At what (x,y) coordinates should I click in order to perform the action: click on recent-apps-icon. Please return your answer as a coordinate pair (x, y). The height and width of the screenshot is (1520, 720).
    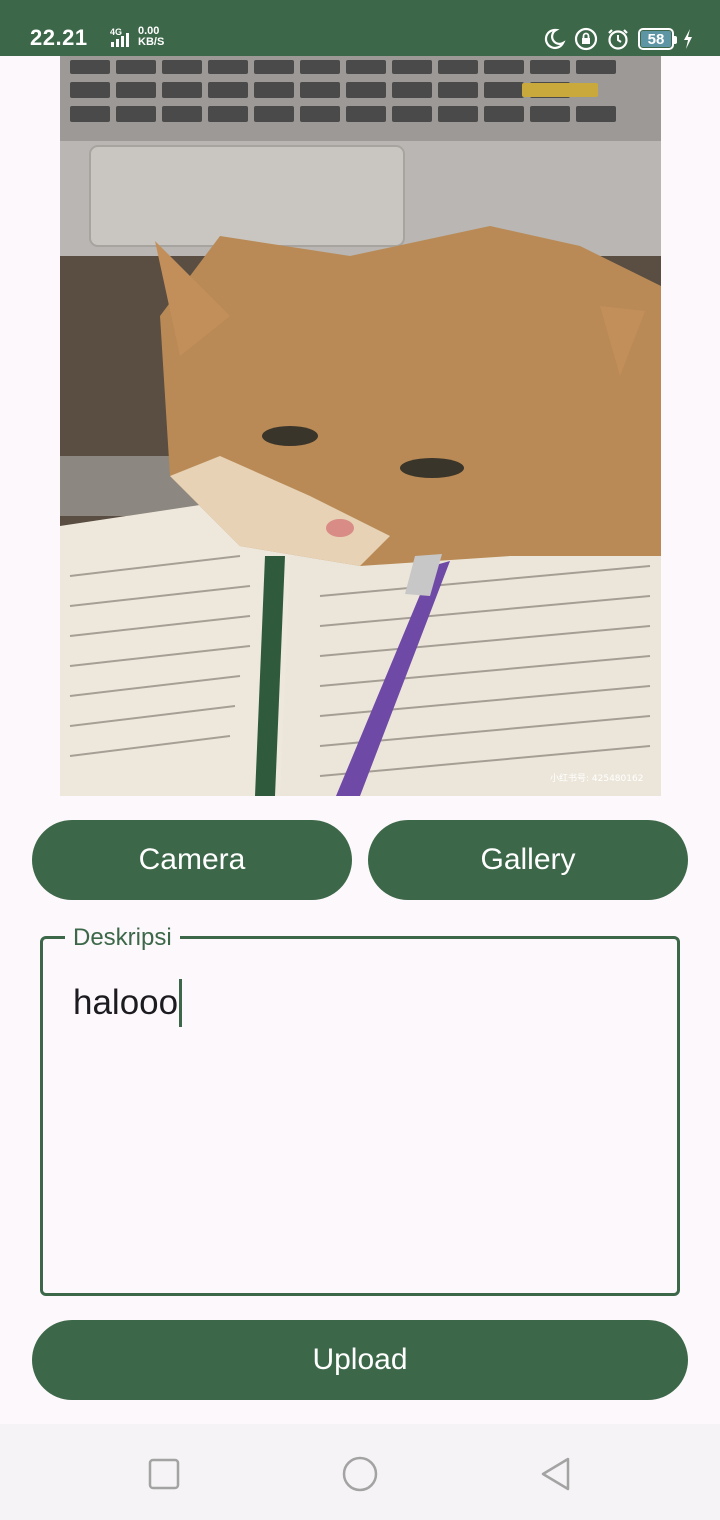
    Looking at the image, I should click on (164, 1474).